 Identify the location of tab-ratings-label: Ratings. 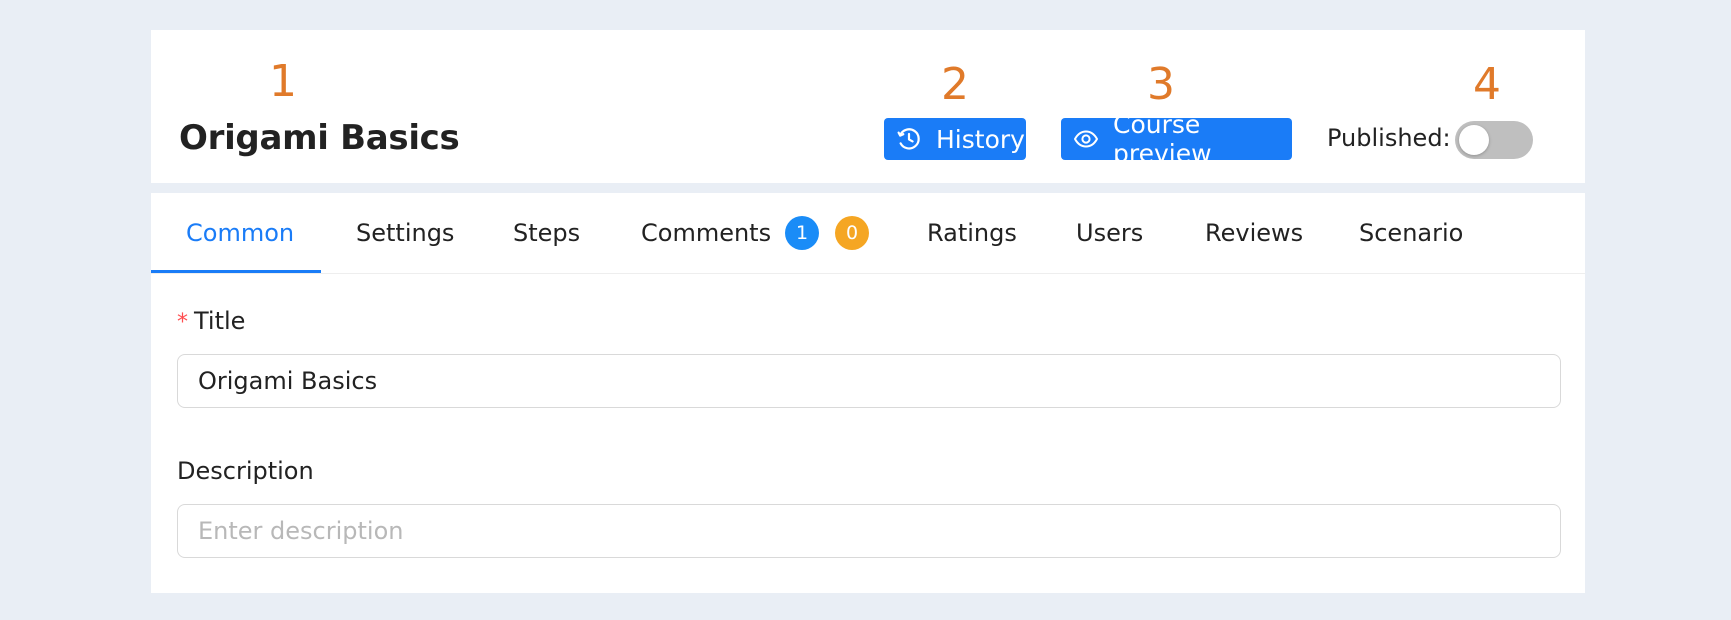
(972, 233).